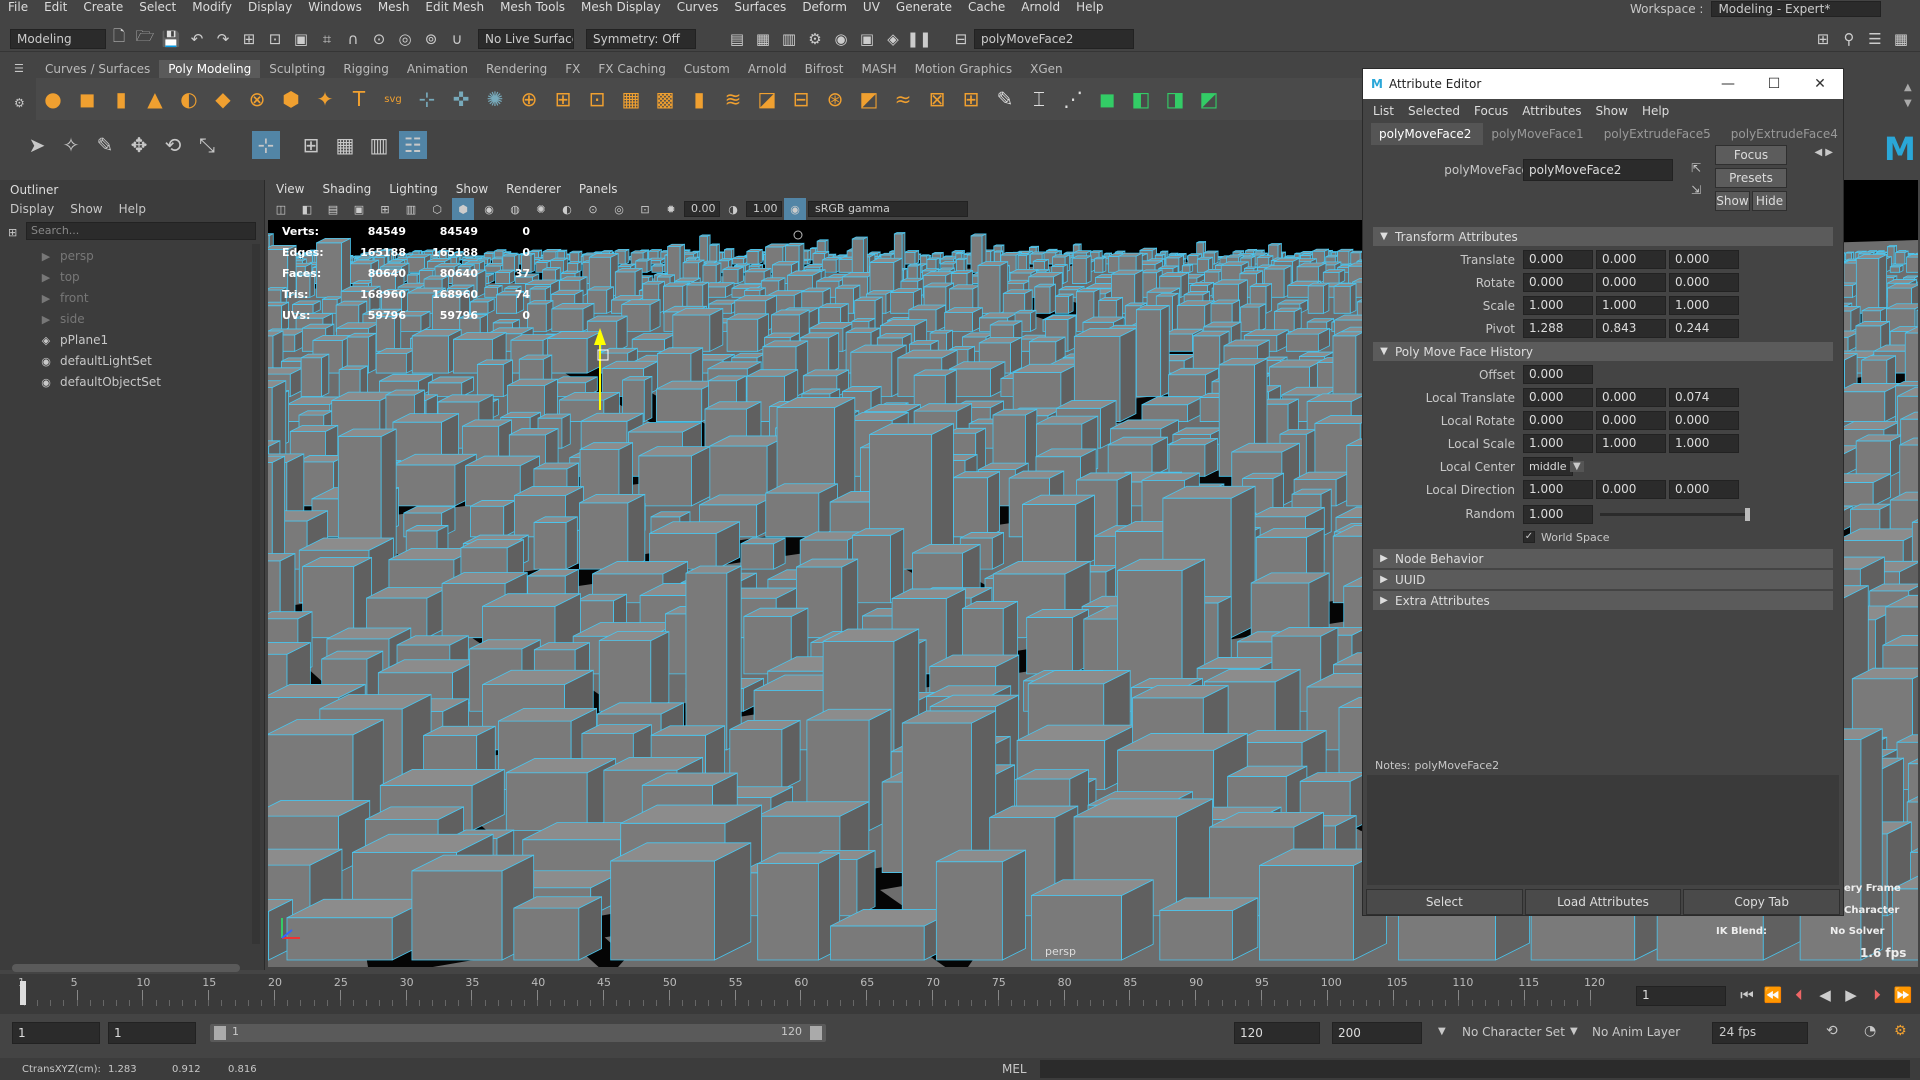  Describe the element at coordinates (1631, 443) in the screenshot. I see `attr-field-y: 1.000` at that location.